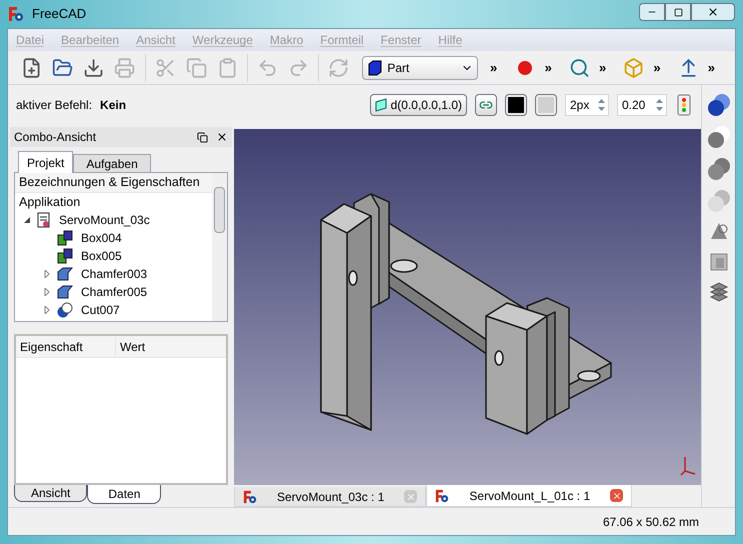 The image size is (743, 544). Describe the element at coordinates (617, 495) in the screenshot. I see `tab-close-icon` at that location.